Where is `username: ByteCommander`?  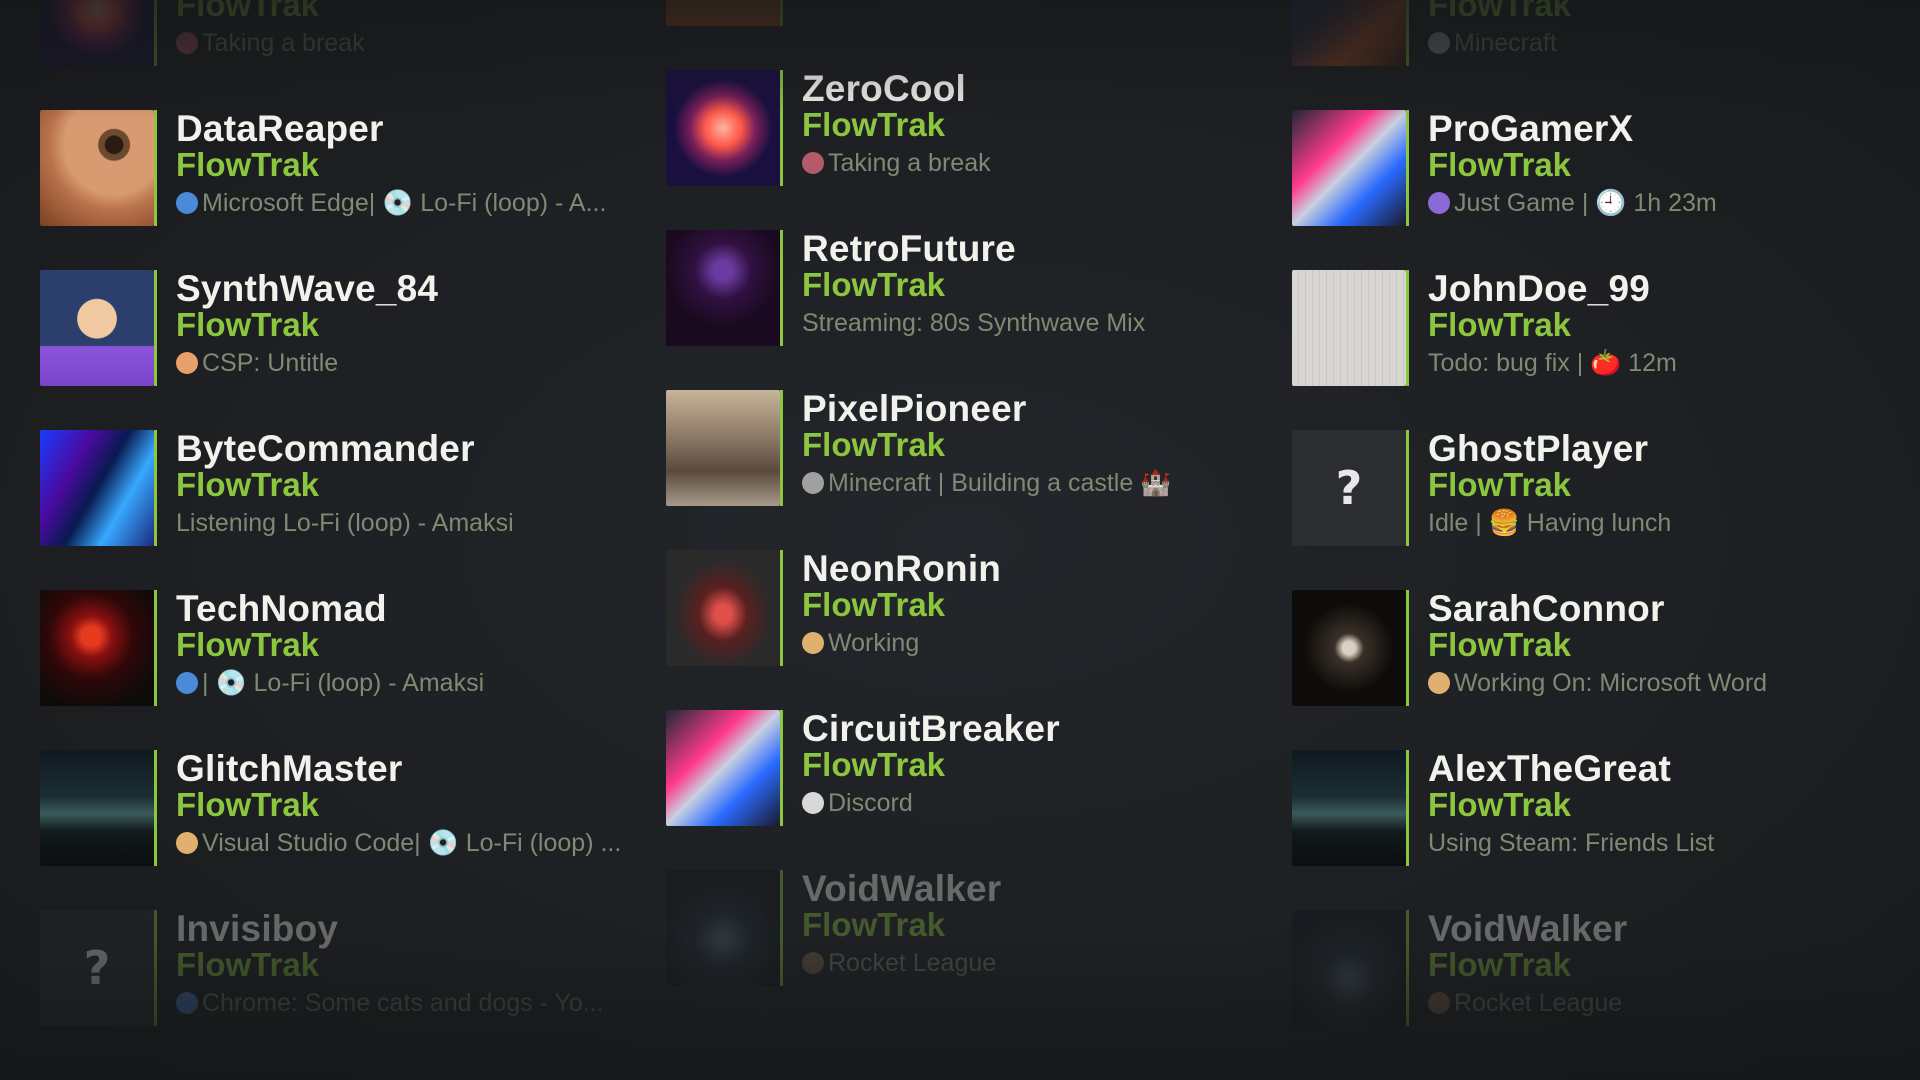 username: ByteCommander is located at coordinates (345, 449).